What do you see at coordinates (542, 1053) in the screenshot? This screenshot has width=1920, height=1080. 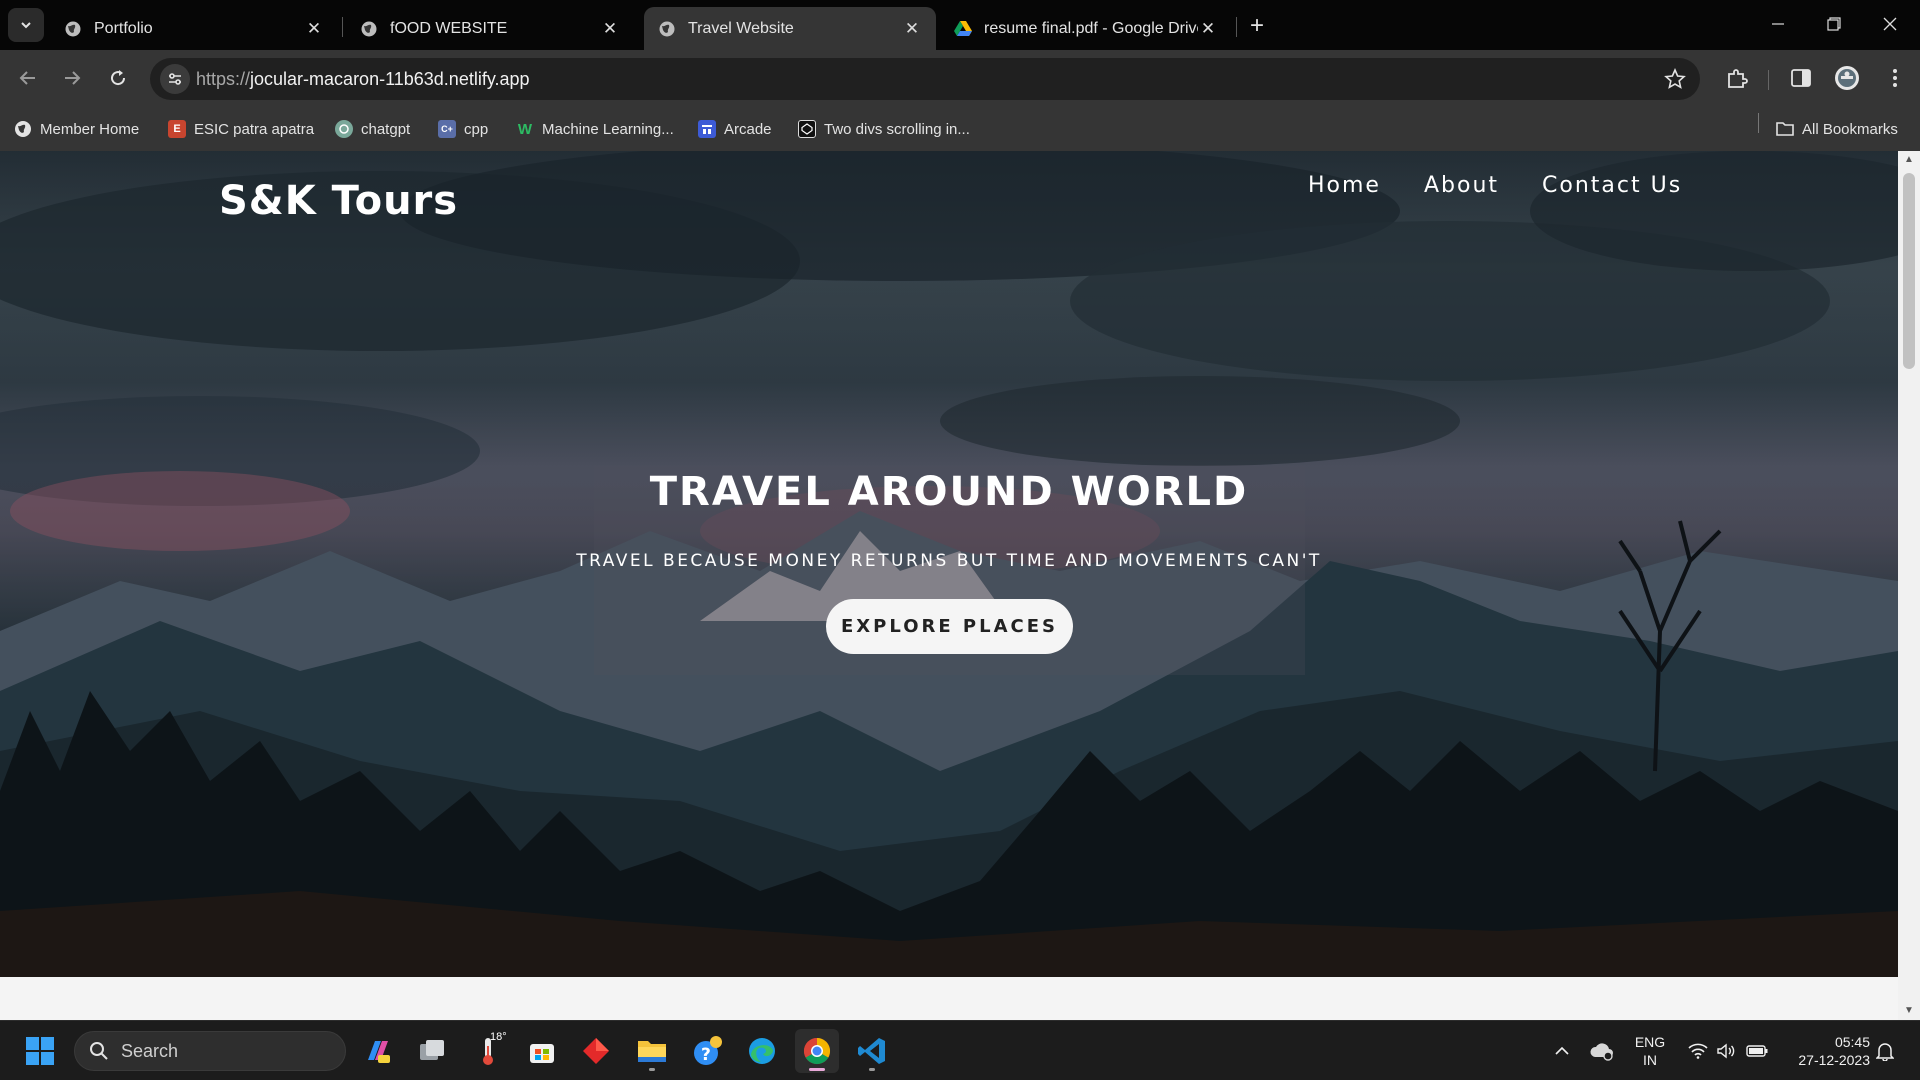 I see `store-icon` at bounding box center [542, 1053].